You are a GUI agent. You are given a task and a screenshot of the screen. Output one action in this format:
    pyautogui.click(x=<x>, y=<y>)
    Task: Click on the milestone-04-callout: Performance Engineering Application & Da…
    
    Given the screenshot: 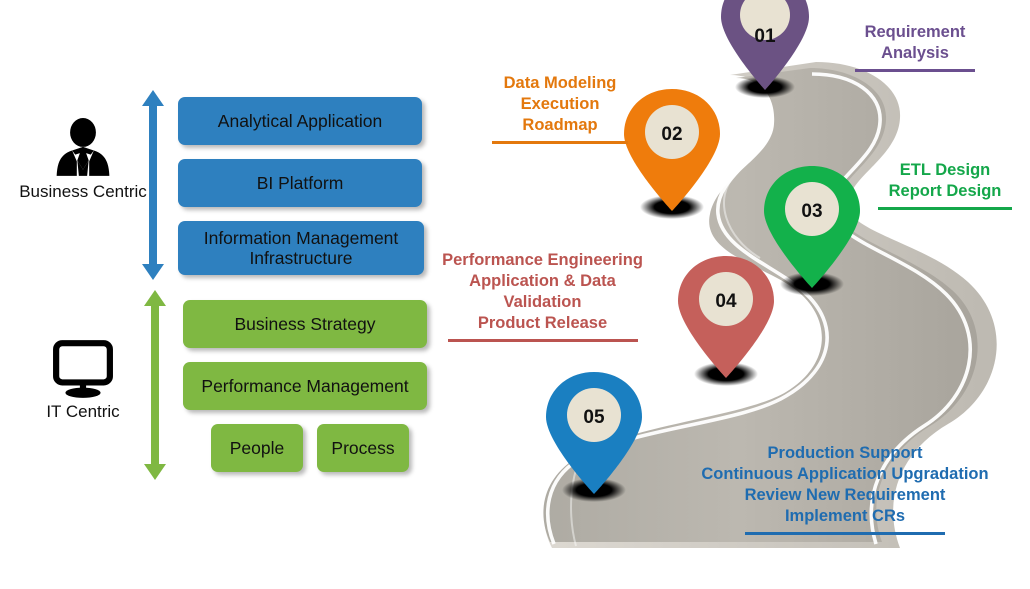 What is the action you would take?
    pyautogui.click(x=542, y=296)
    